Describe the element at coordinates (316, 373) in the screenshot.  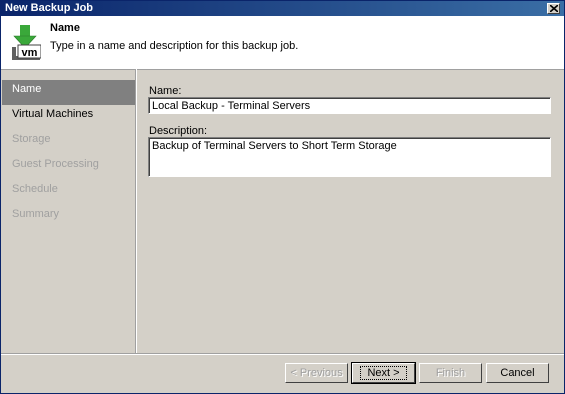
I see `previous-button: < Previous` at that location.